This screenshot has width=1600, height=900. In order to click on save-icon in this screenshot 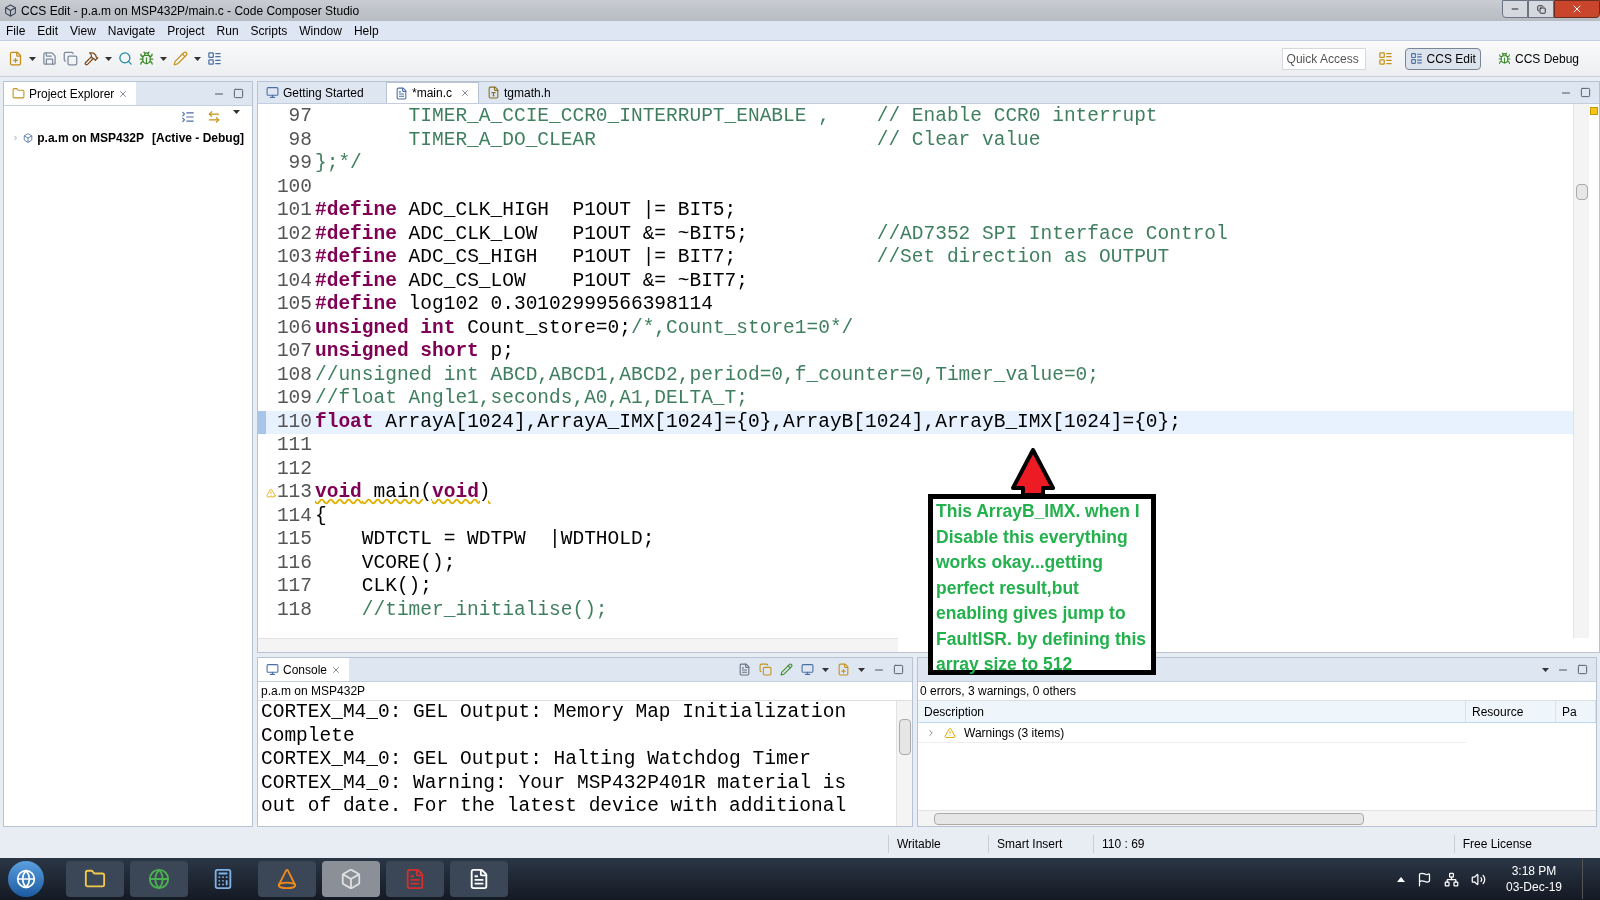, I will do `click(49, 58)`.